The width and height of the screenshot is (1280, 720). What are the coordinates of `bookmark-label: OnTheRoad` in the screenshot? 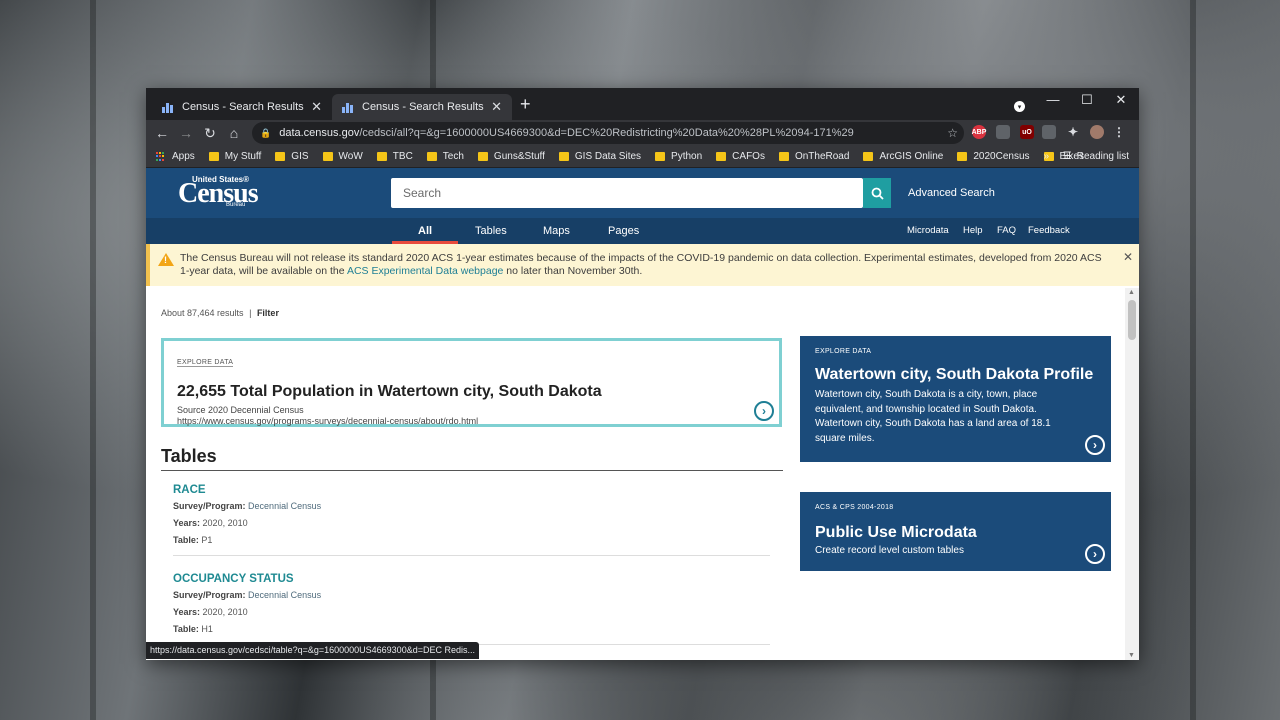 It's located at (822, 156).